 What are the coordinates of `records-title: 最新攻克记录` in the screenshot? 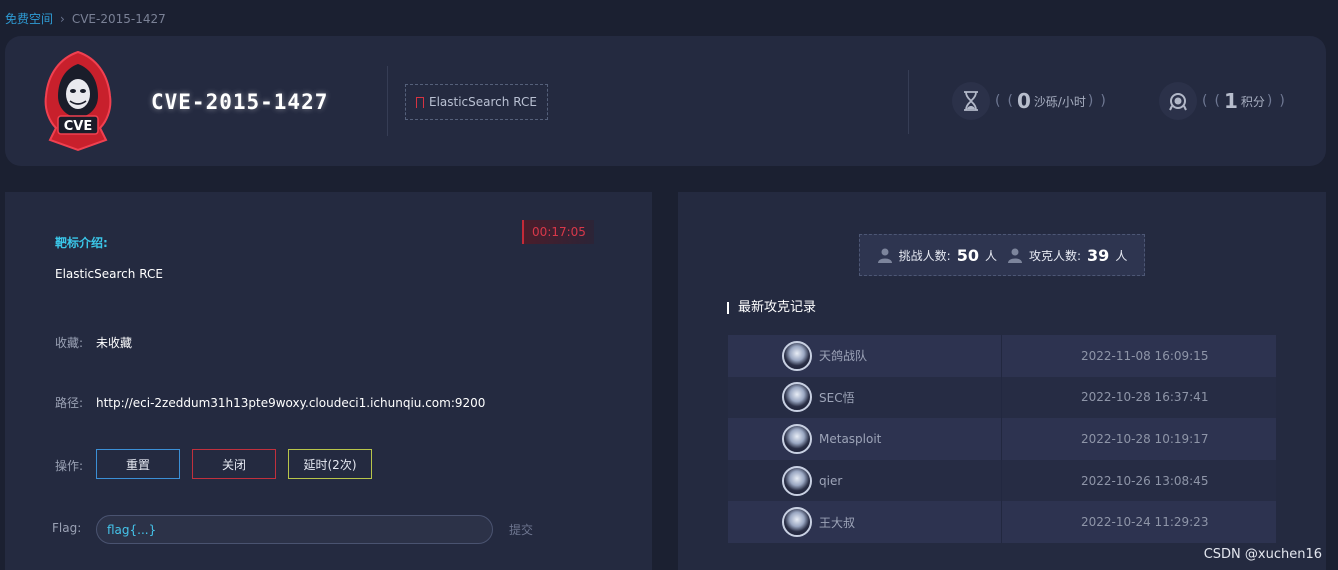 It's located at (771, 307).